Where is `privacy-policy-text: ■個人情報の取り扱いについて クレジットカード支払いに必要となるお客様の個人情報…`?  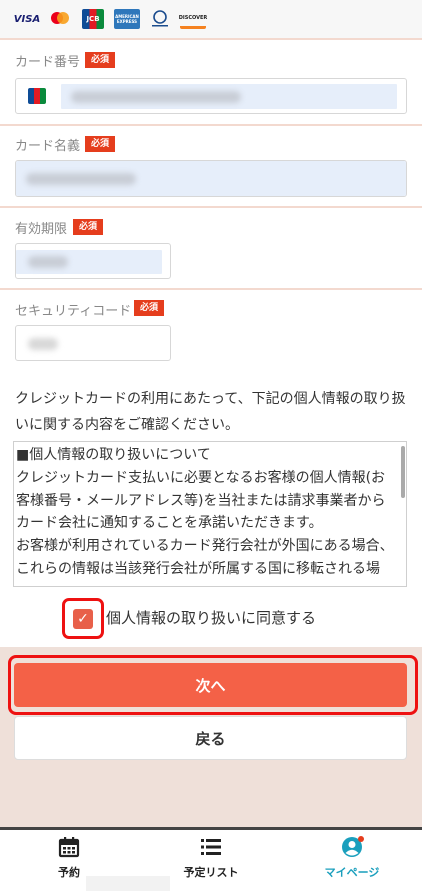
privacy-policy-text: ■個人情報の取り扱いについて クレジットカード支払いに必要となるお客様の個人情報… is located at coordinates (208, 512).